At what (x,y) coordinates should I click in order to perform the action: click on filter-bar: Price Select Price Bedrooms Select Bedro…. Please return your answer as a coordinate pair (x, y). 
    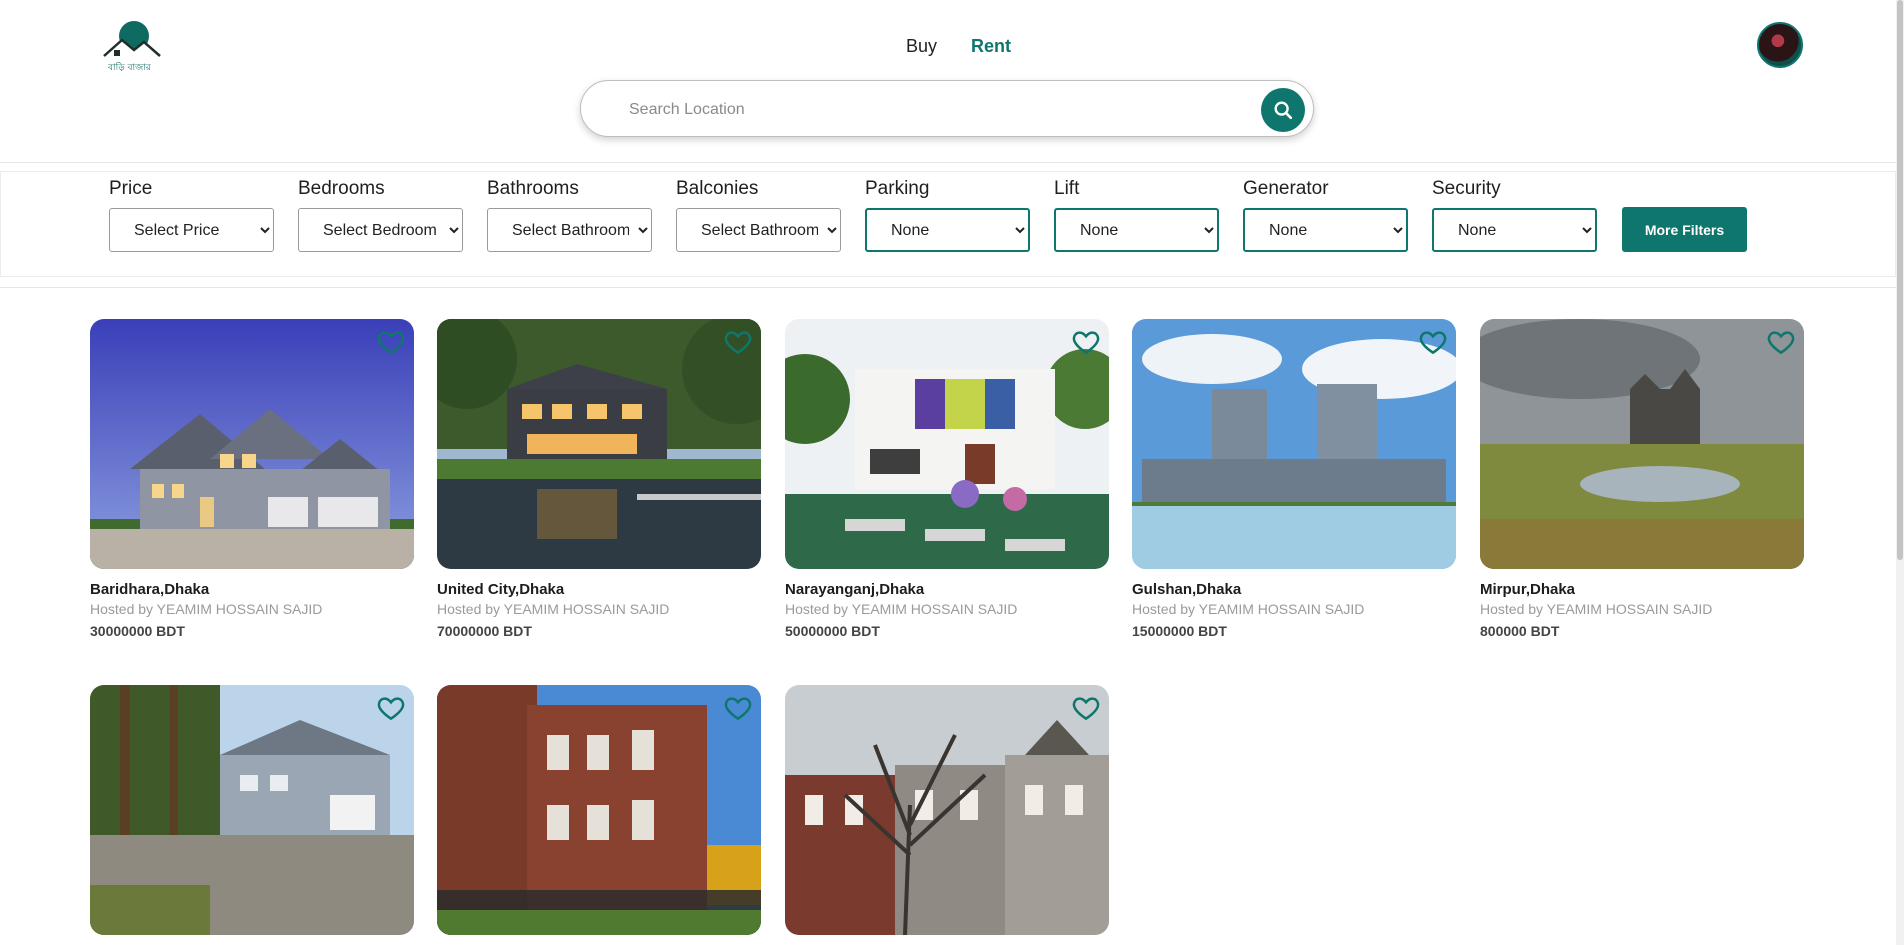
    Looking at the image, I should click on (948, 224).